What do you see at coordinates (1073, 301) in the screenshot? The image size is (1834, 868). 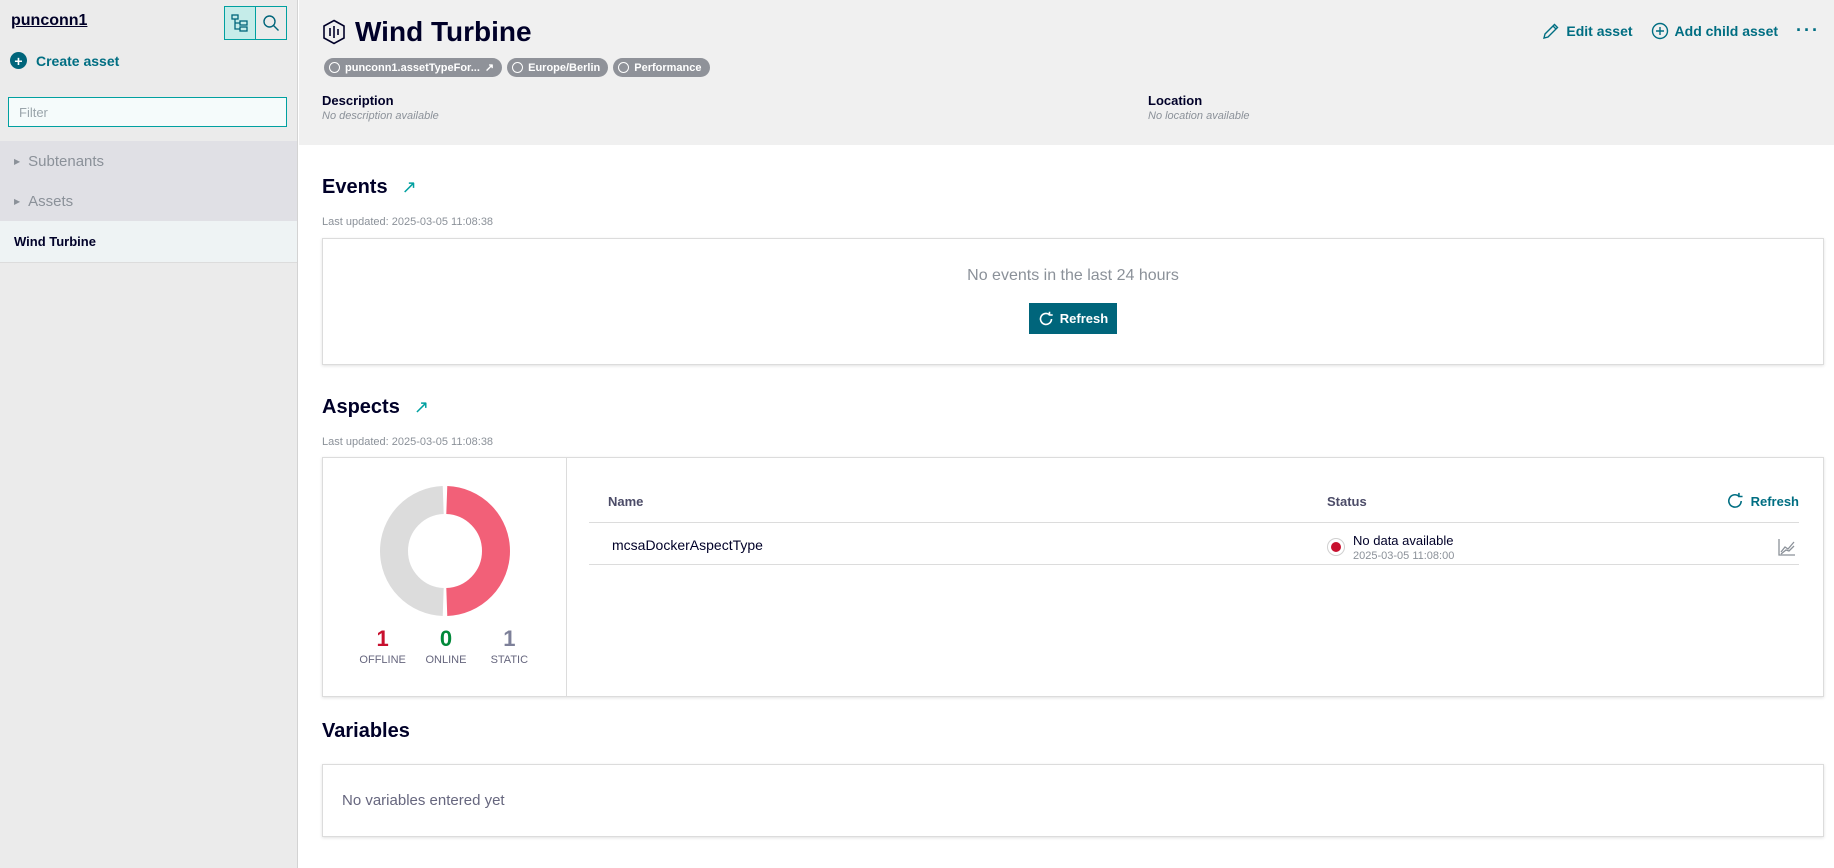 I see `events-card: No events in the last 24 hours Refresh` at bounding box center [1073, 301].